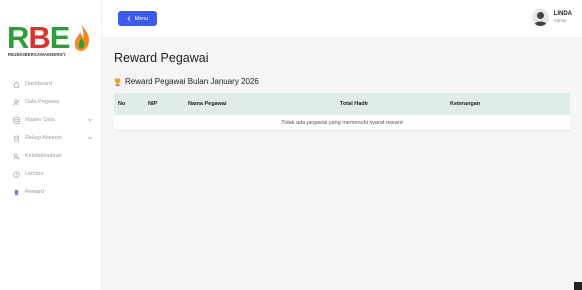 The height and width of the screenshot is (290, 582). What do you see at coordinates (16, 174) in the screenshot?
I see `clock-icon` at bounding box center [16, 174].